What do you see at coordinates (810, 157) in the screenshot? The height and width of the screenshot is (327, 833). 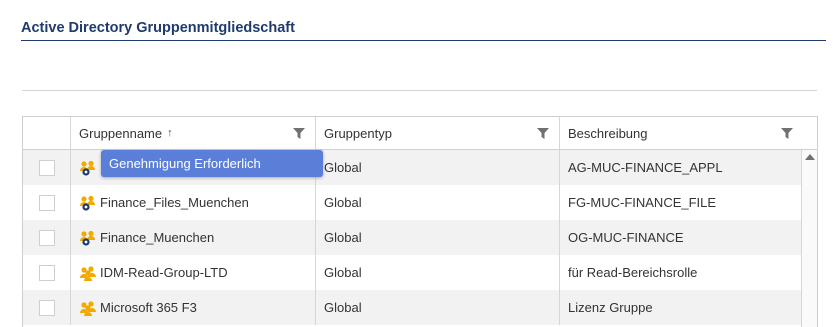 I see `scroll-up-arrow-icon` at bounding box center [810, 157].